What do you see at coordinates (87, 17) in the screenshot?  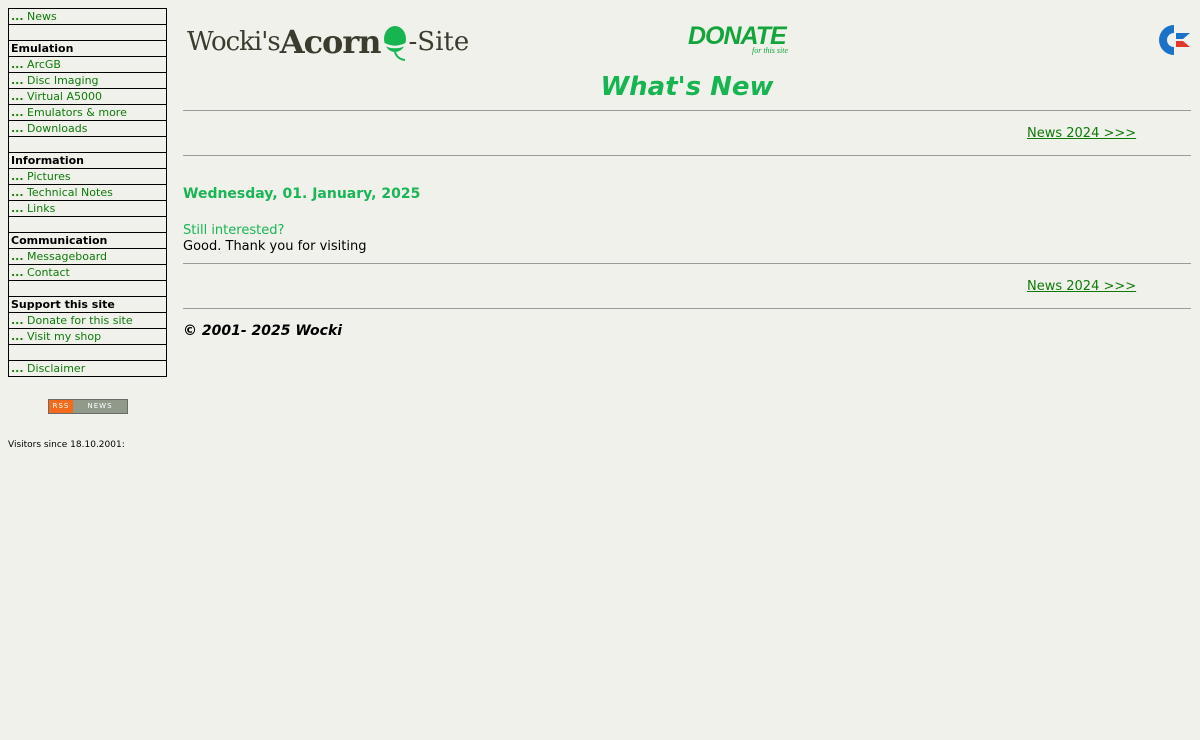 I see `sidebar-item-news: ... News` at bounding box center [87, 17].